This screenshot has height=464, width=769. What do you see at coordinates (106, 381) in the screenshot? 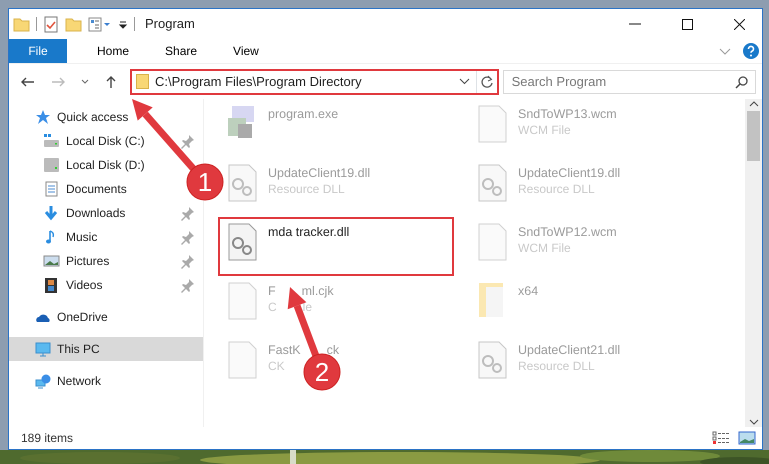
I see `sidebar-item: Network` at bounding box center [106, 381].